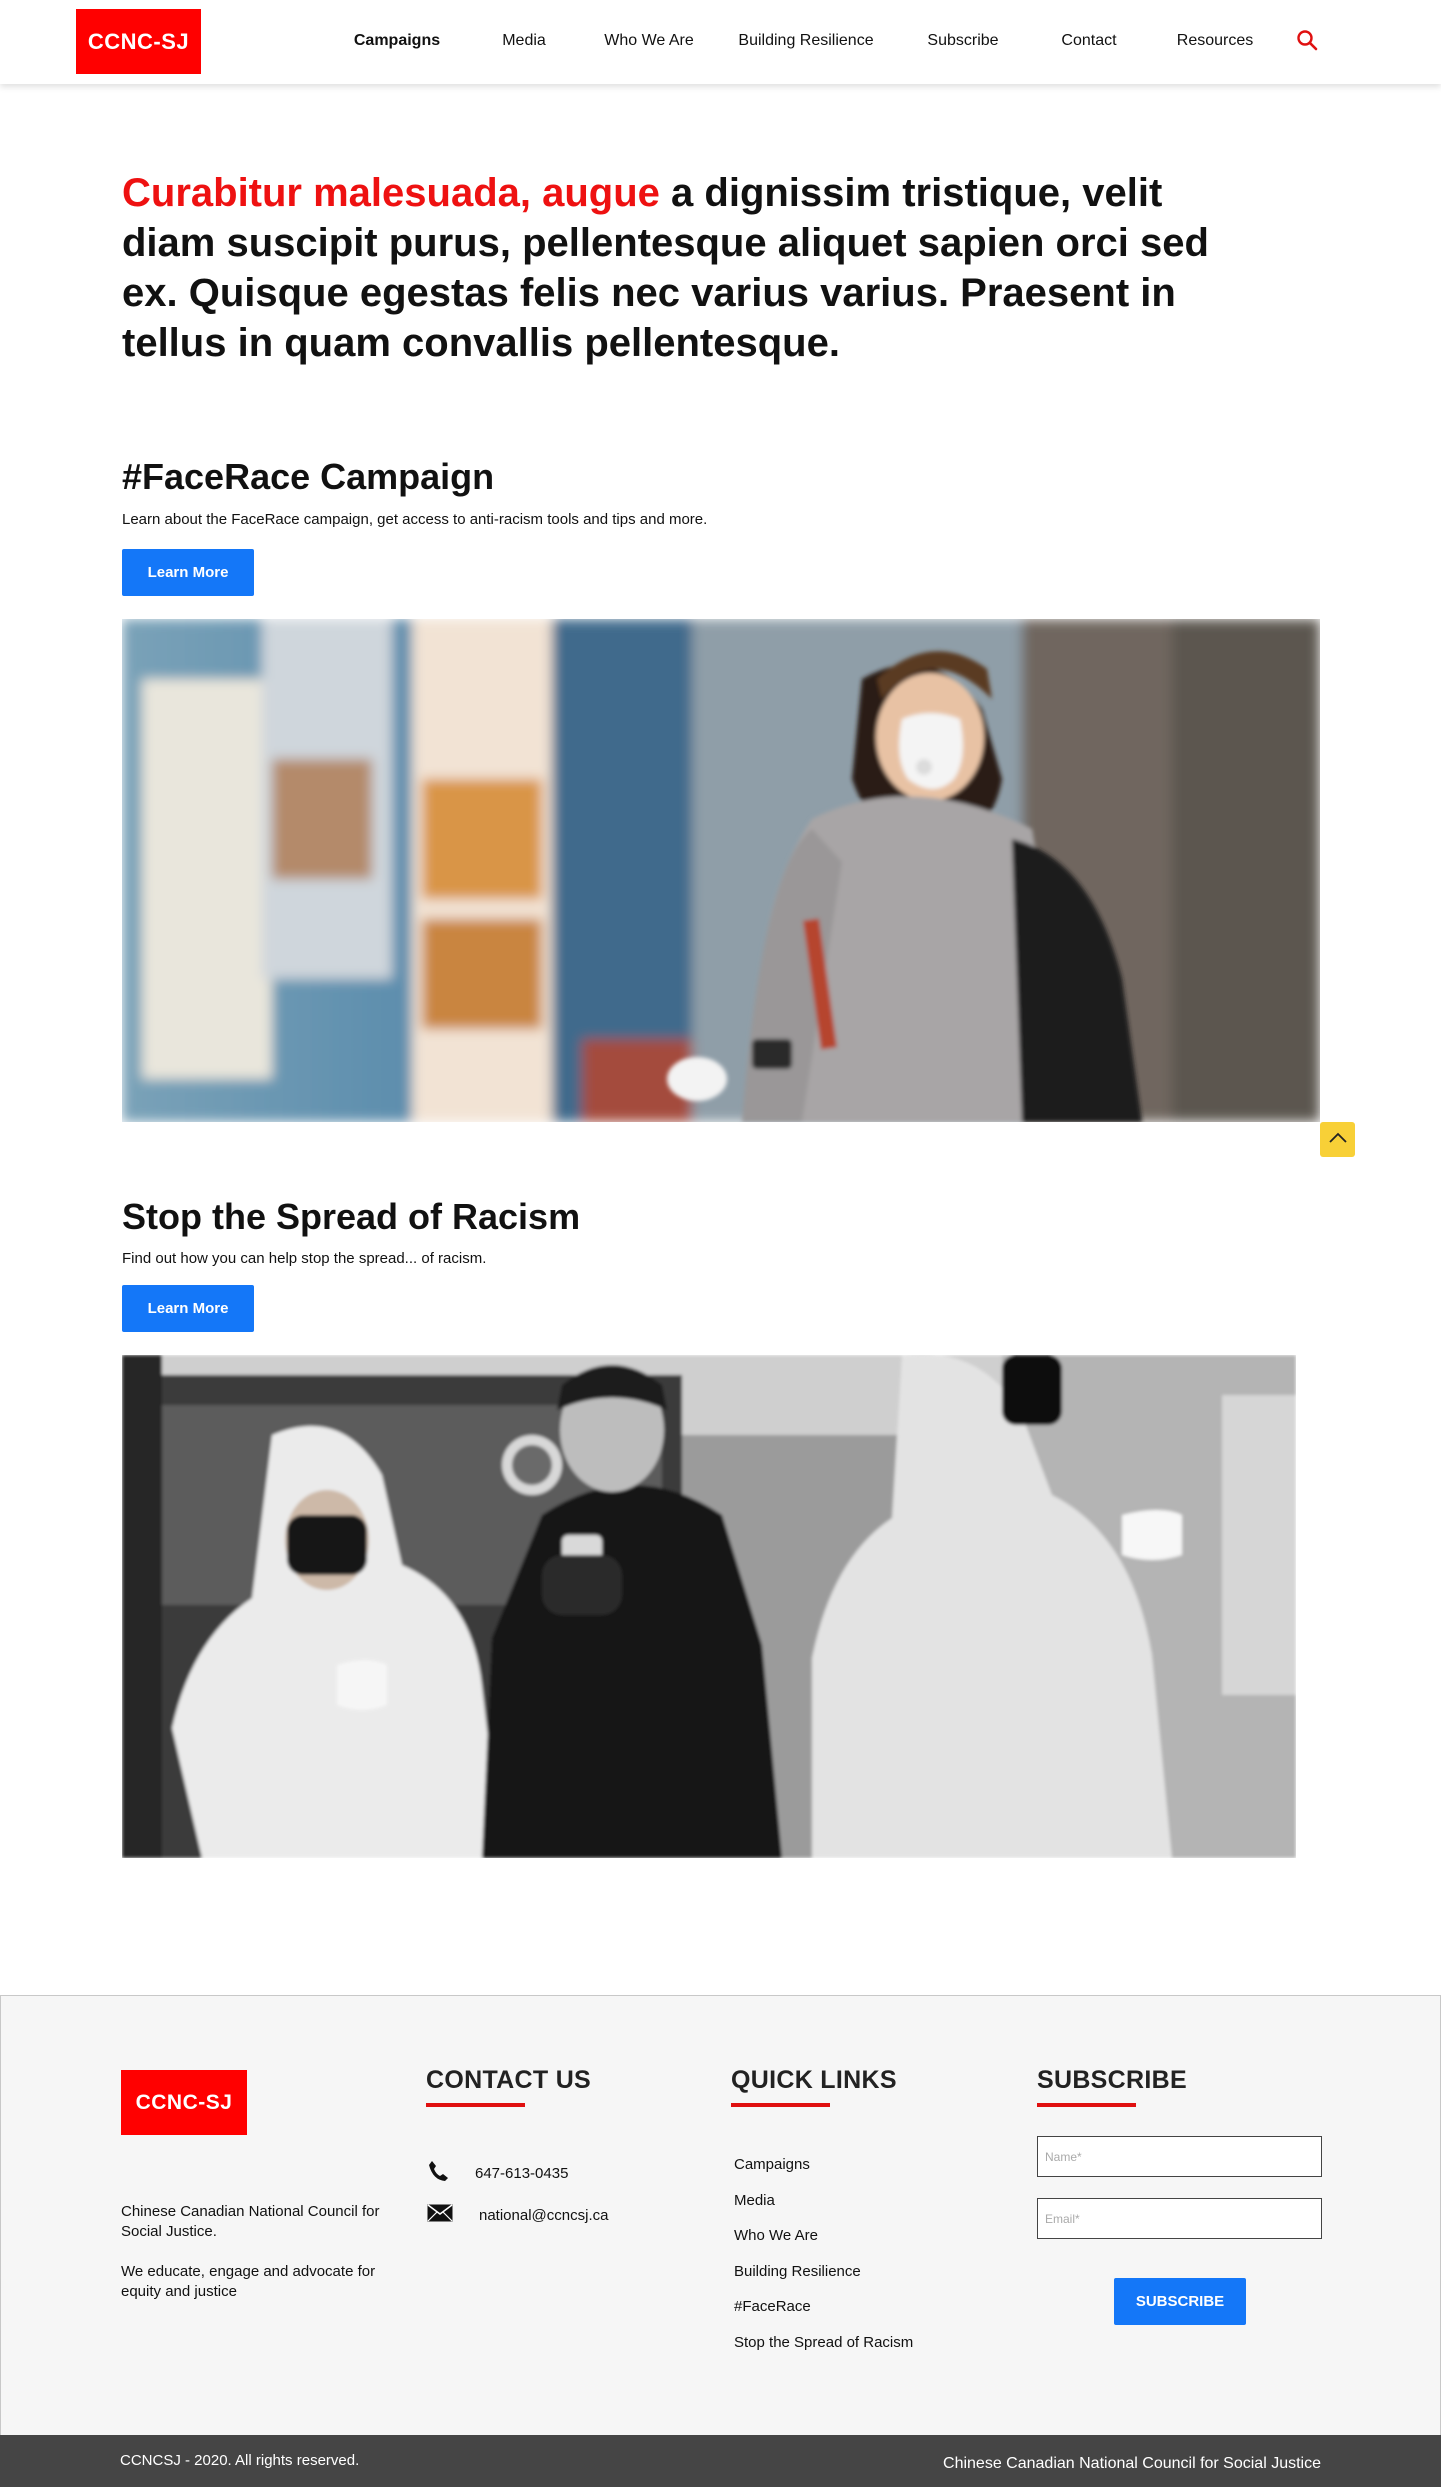 The image size is (1441, 2487). Describe the element at coordinates (138, 41) in the screenshot. I see `site-logo: CCNC-SJ` at that location.